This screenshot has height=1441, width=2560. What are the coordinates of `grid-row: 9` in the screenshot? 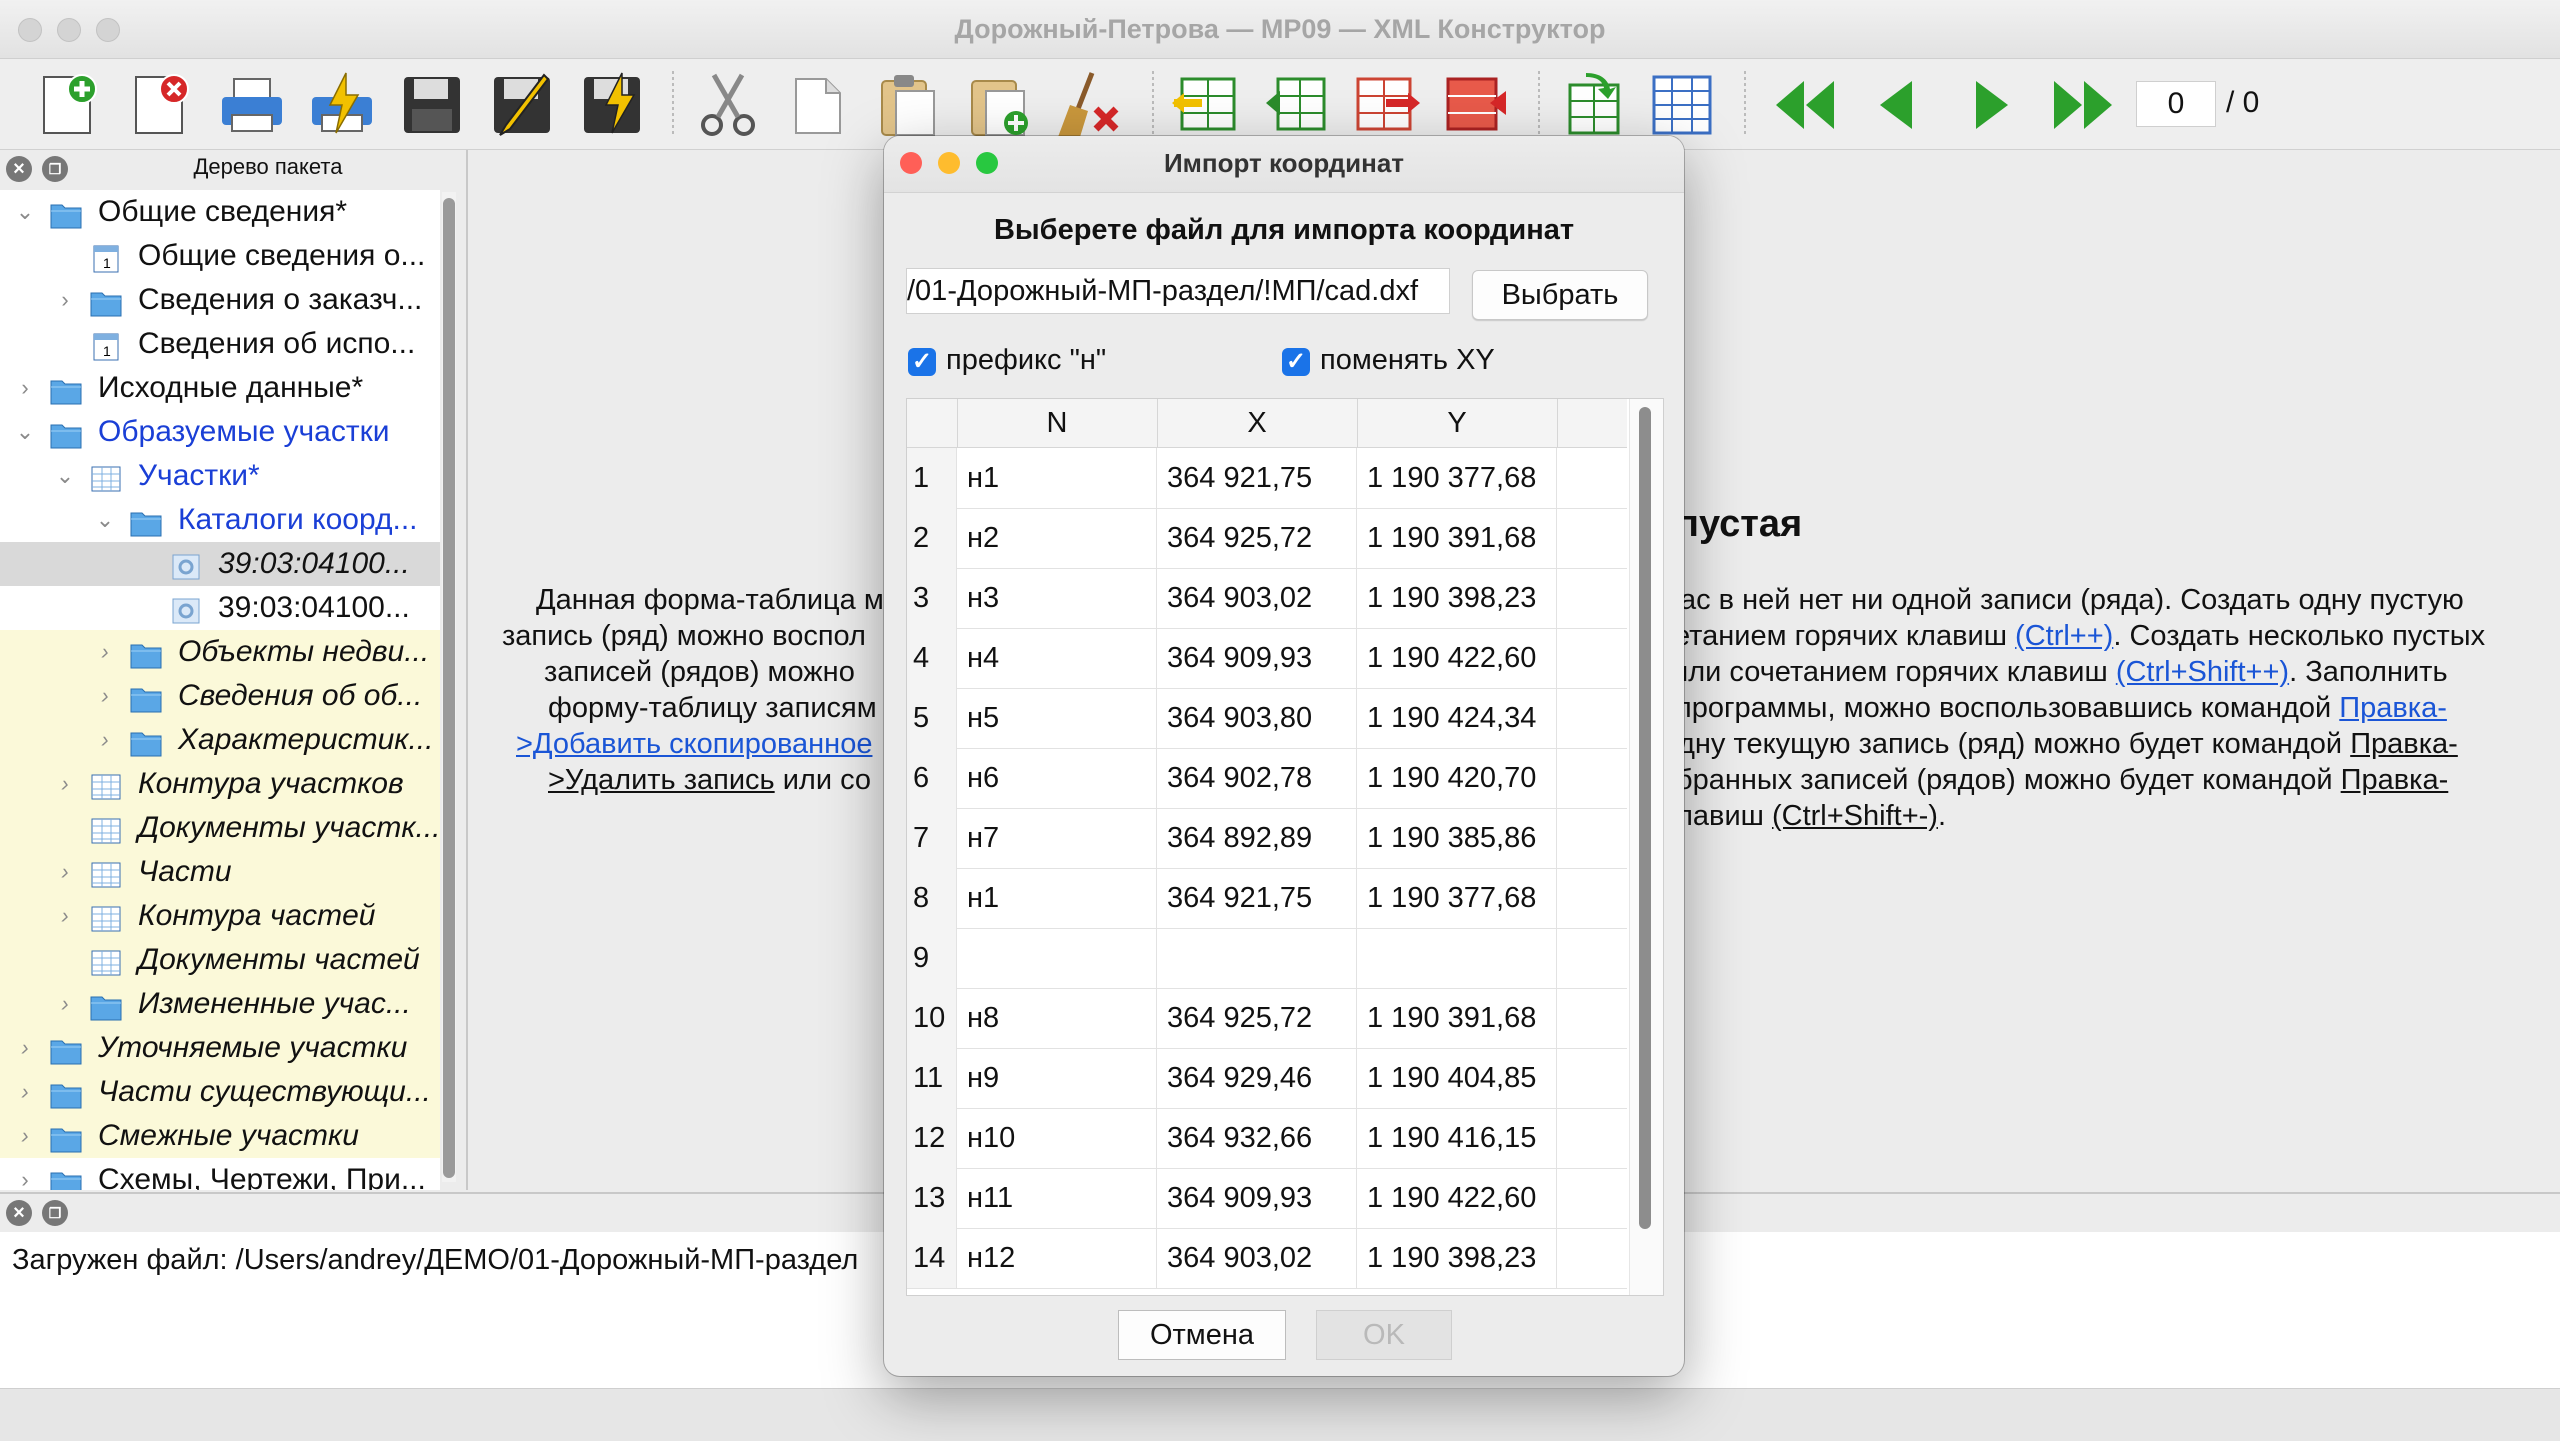 It's located at (1267, 958).